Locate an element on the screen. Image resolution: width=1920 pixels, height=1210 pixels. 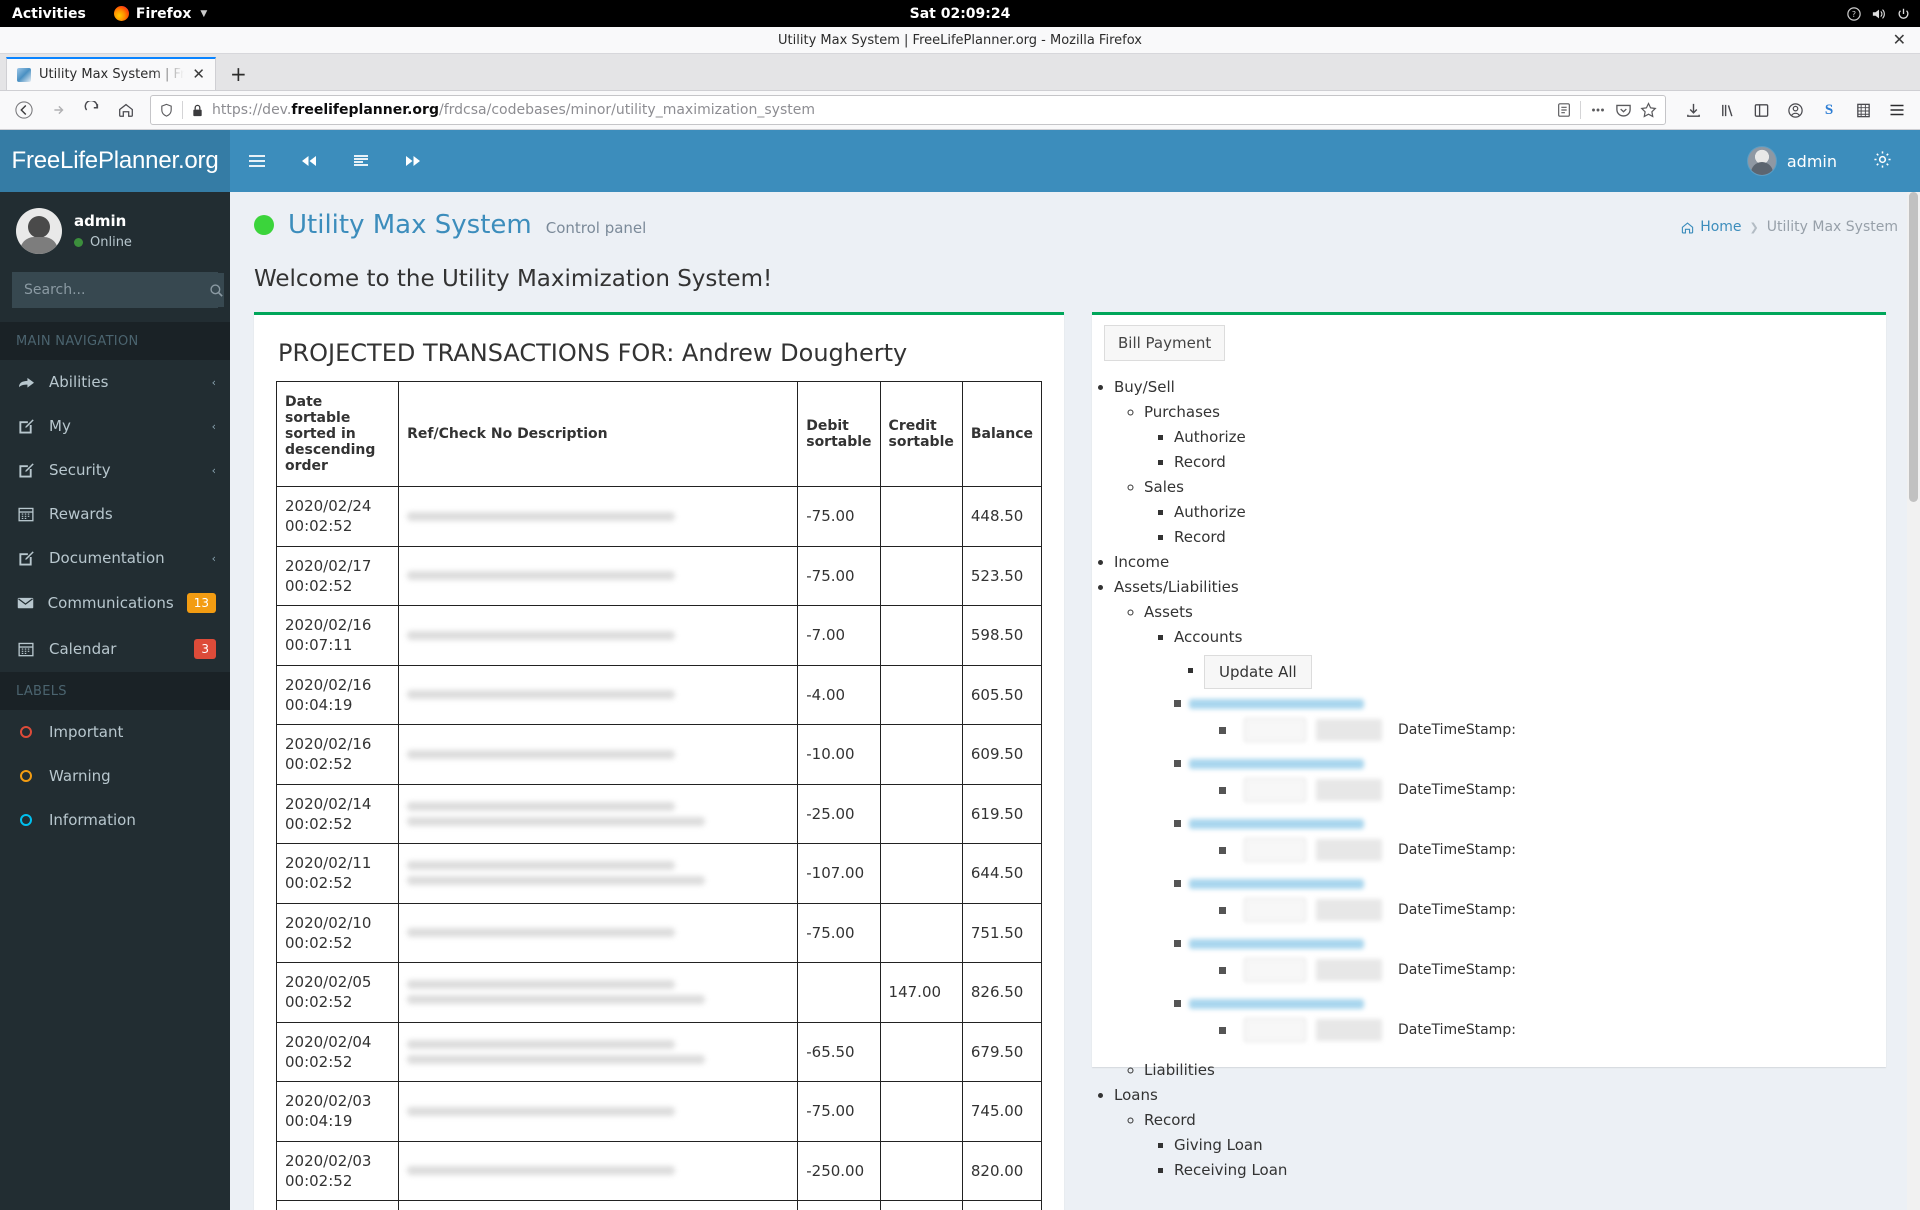
navbar-user-menu: admin is located at coordinates (1792, 161).